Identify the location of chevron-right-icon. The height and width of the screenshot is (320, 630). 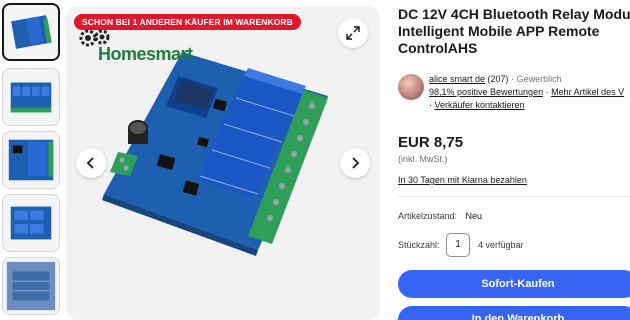
(356, 163).